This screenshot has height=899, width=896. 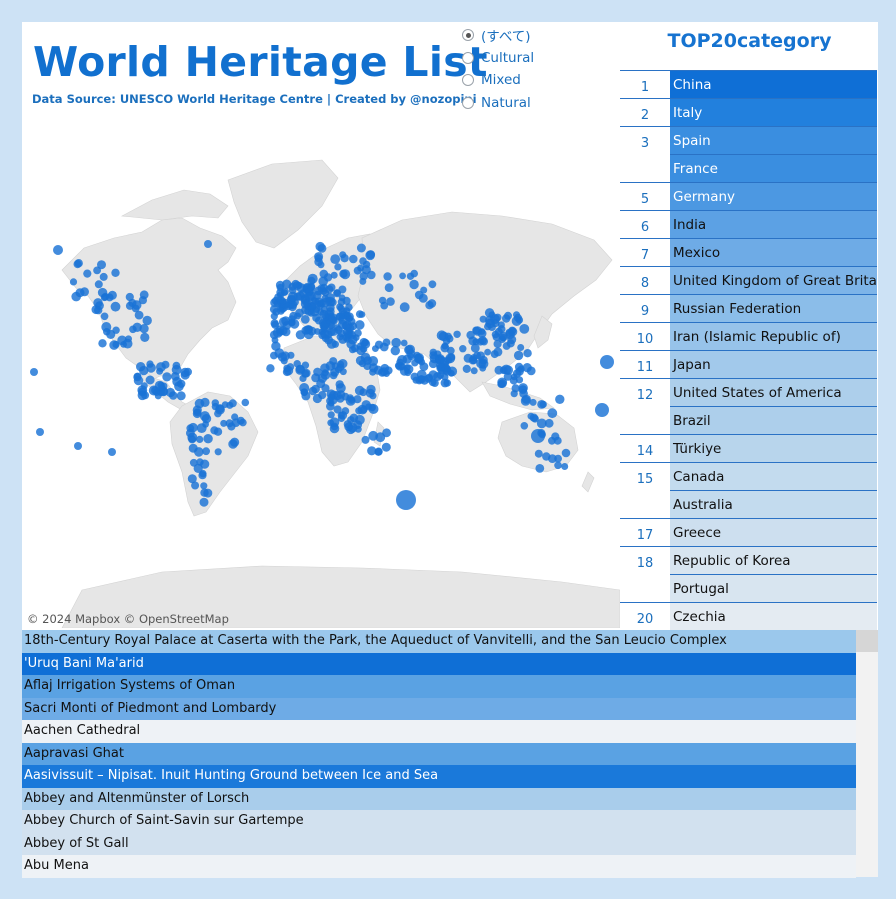 I want to click on ranking-row: 20 Czechia, so click(x=748, y=616).